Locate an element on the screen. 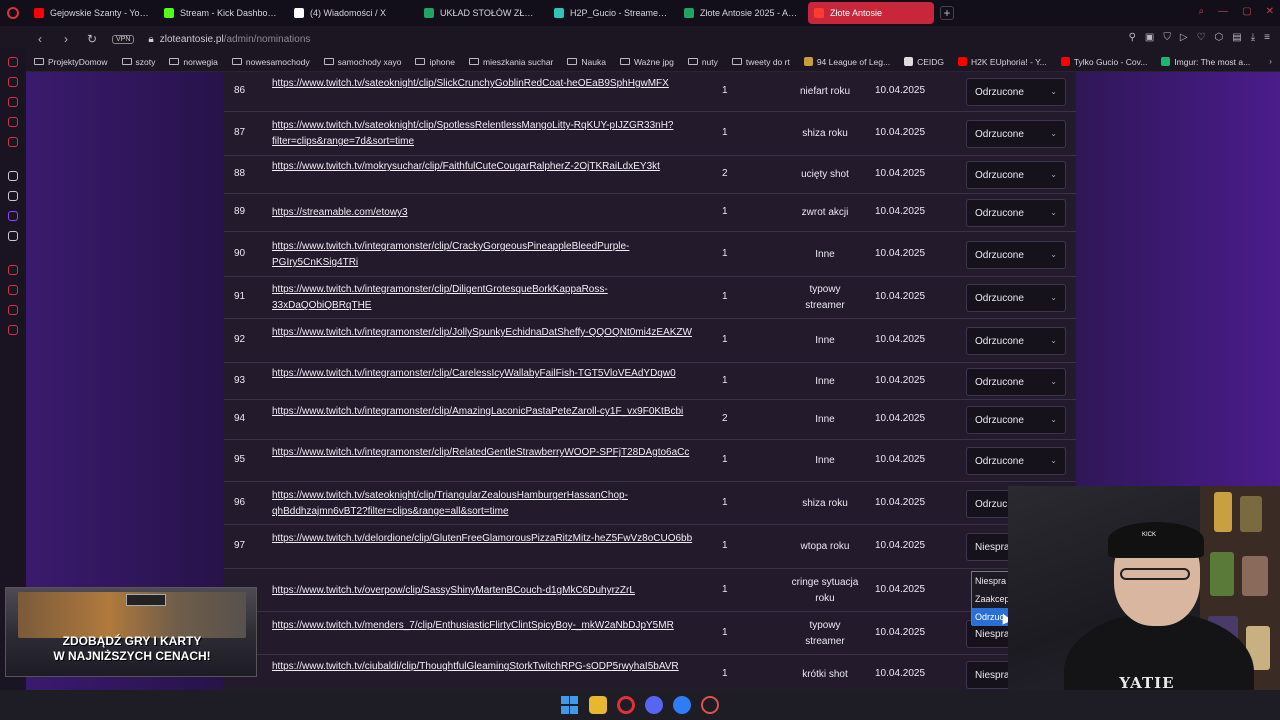 This screenshot has width=1280, height=720. twitch-sidebar-icon is located at coordinates (13, 216).